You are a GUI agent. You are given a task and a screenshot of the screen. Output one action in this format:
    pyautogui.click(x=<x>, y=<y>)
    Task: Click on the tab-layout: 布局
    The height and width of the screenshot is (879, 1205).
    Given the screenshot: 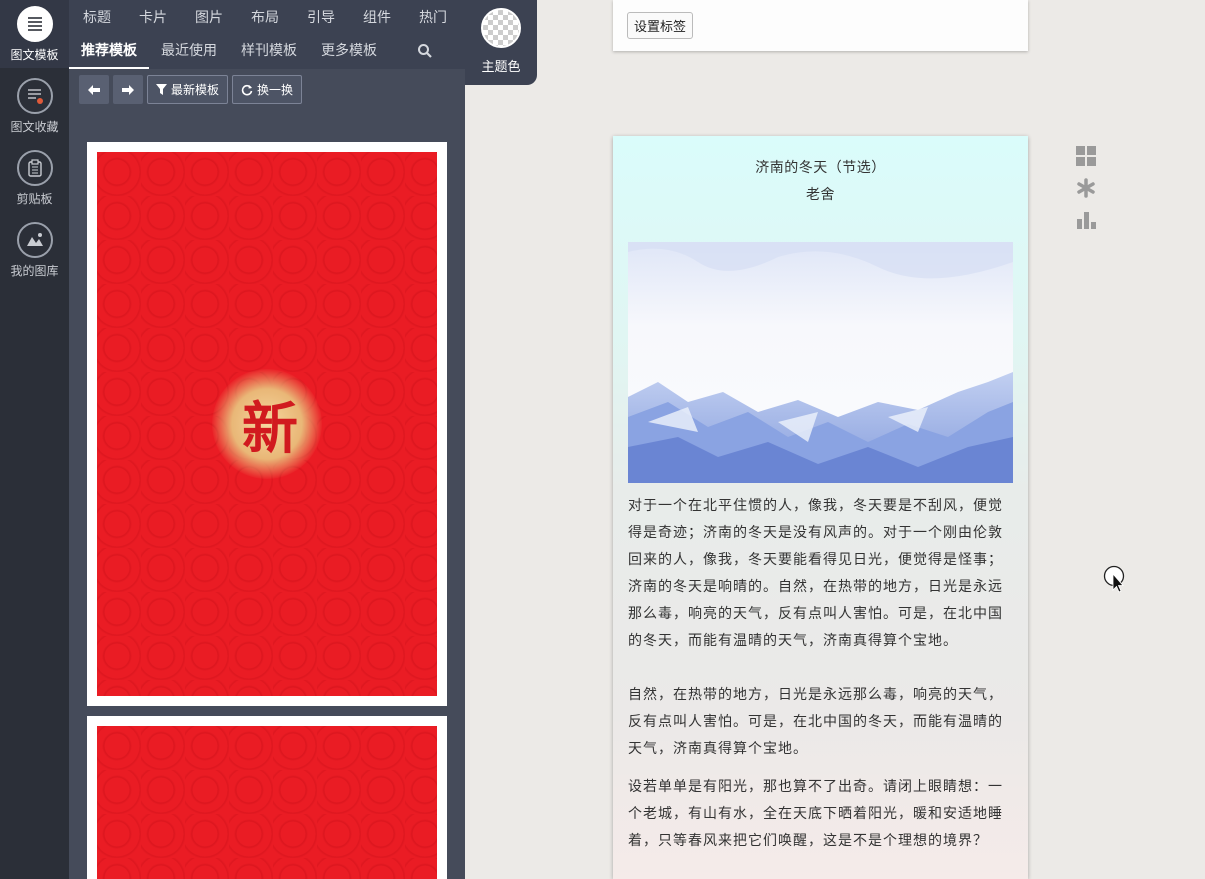 What is the action you would take?
    pyautogui.click(x=265, y=17)
    